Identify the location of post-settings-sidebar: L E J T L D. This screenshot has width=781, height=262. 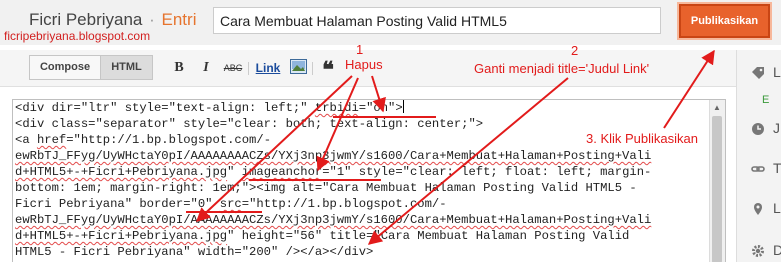
(758, 156).